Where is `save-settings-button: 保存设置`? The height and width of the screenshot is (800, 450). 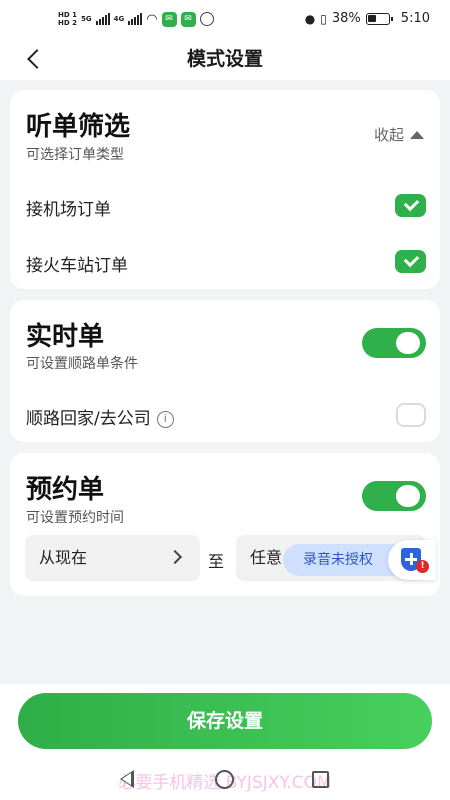 save-settings-button: 保存设置 is located at coordinates (225, 721).